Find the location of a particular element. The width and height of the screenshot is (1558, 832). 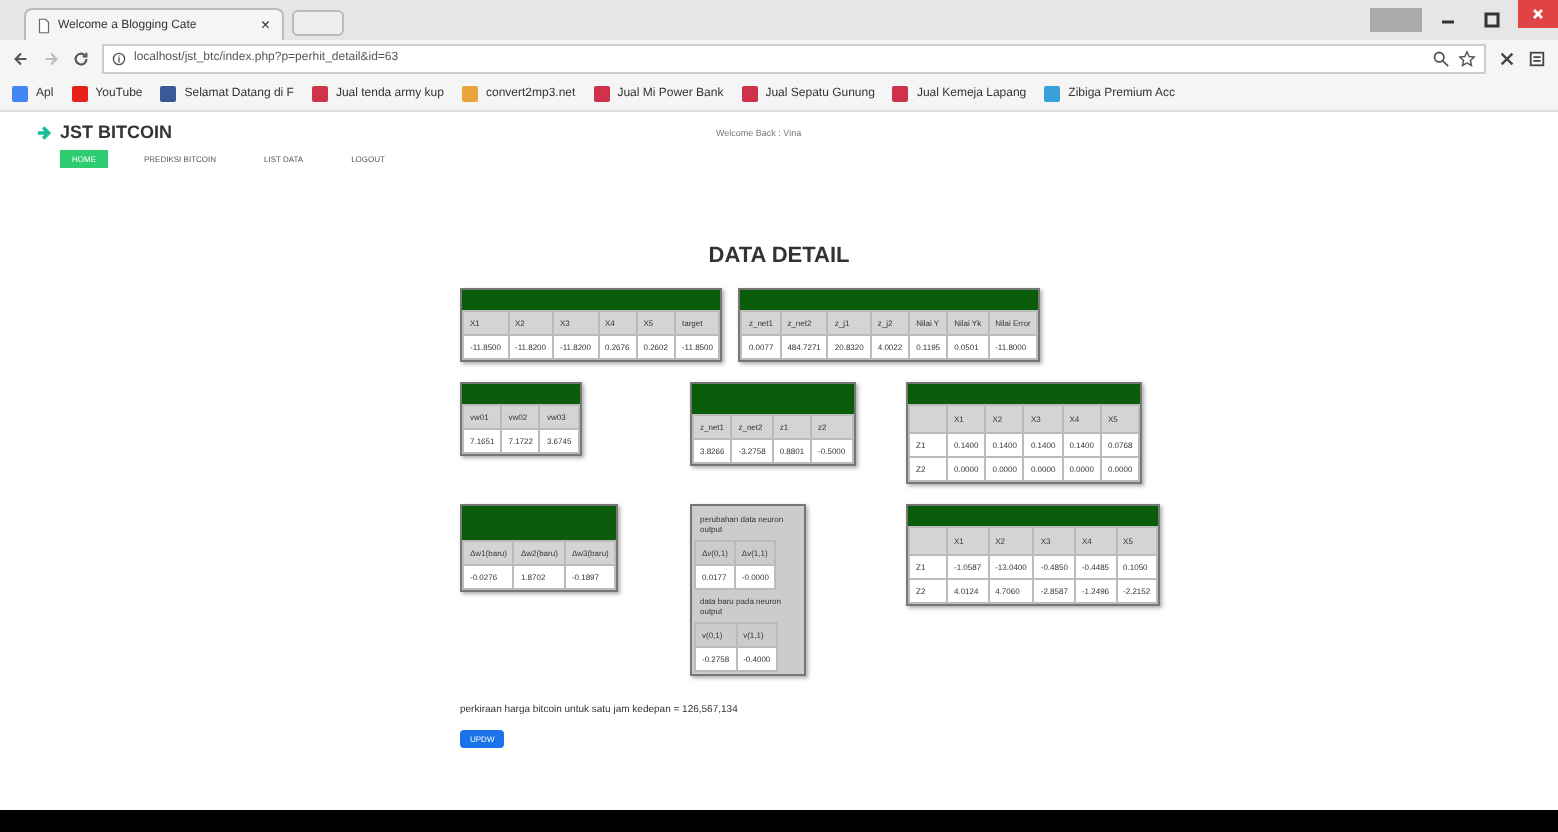

page-title: DATA DETAIL is located at coordinates (779, 256).